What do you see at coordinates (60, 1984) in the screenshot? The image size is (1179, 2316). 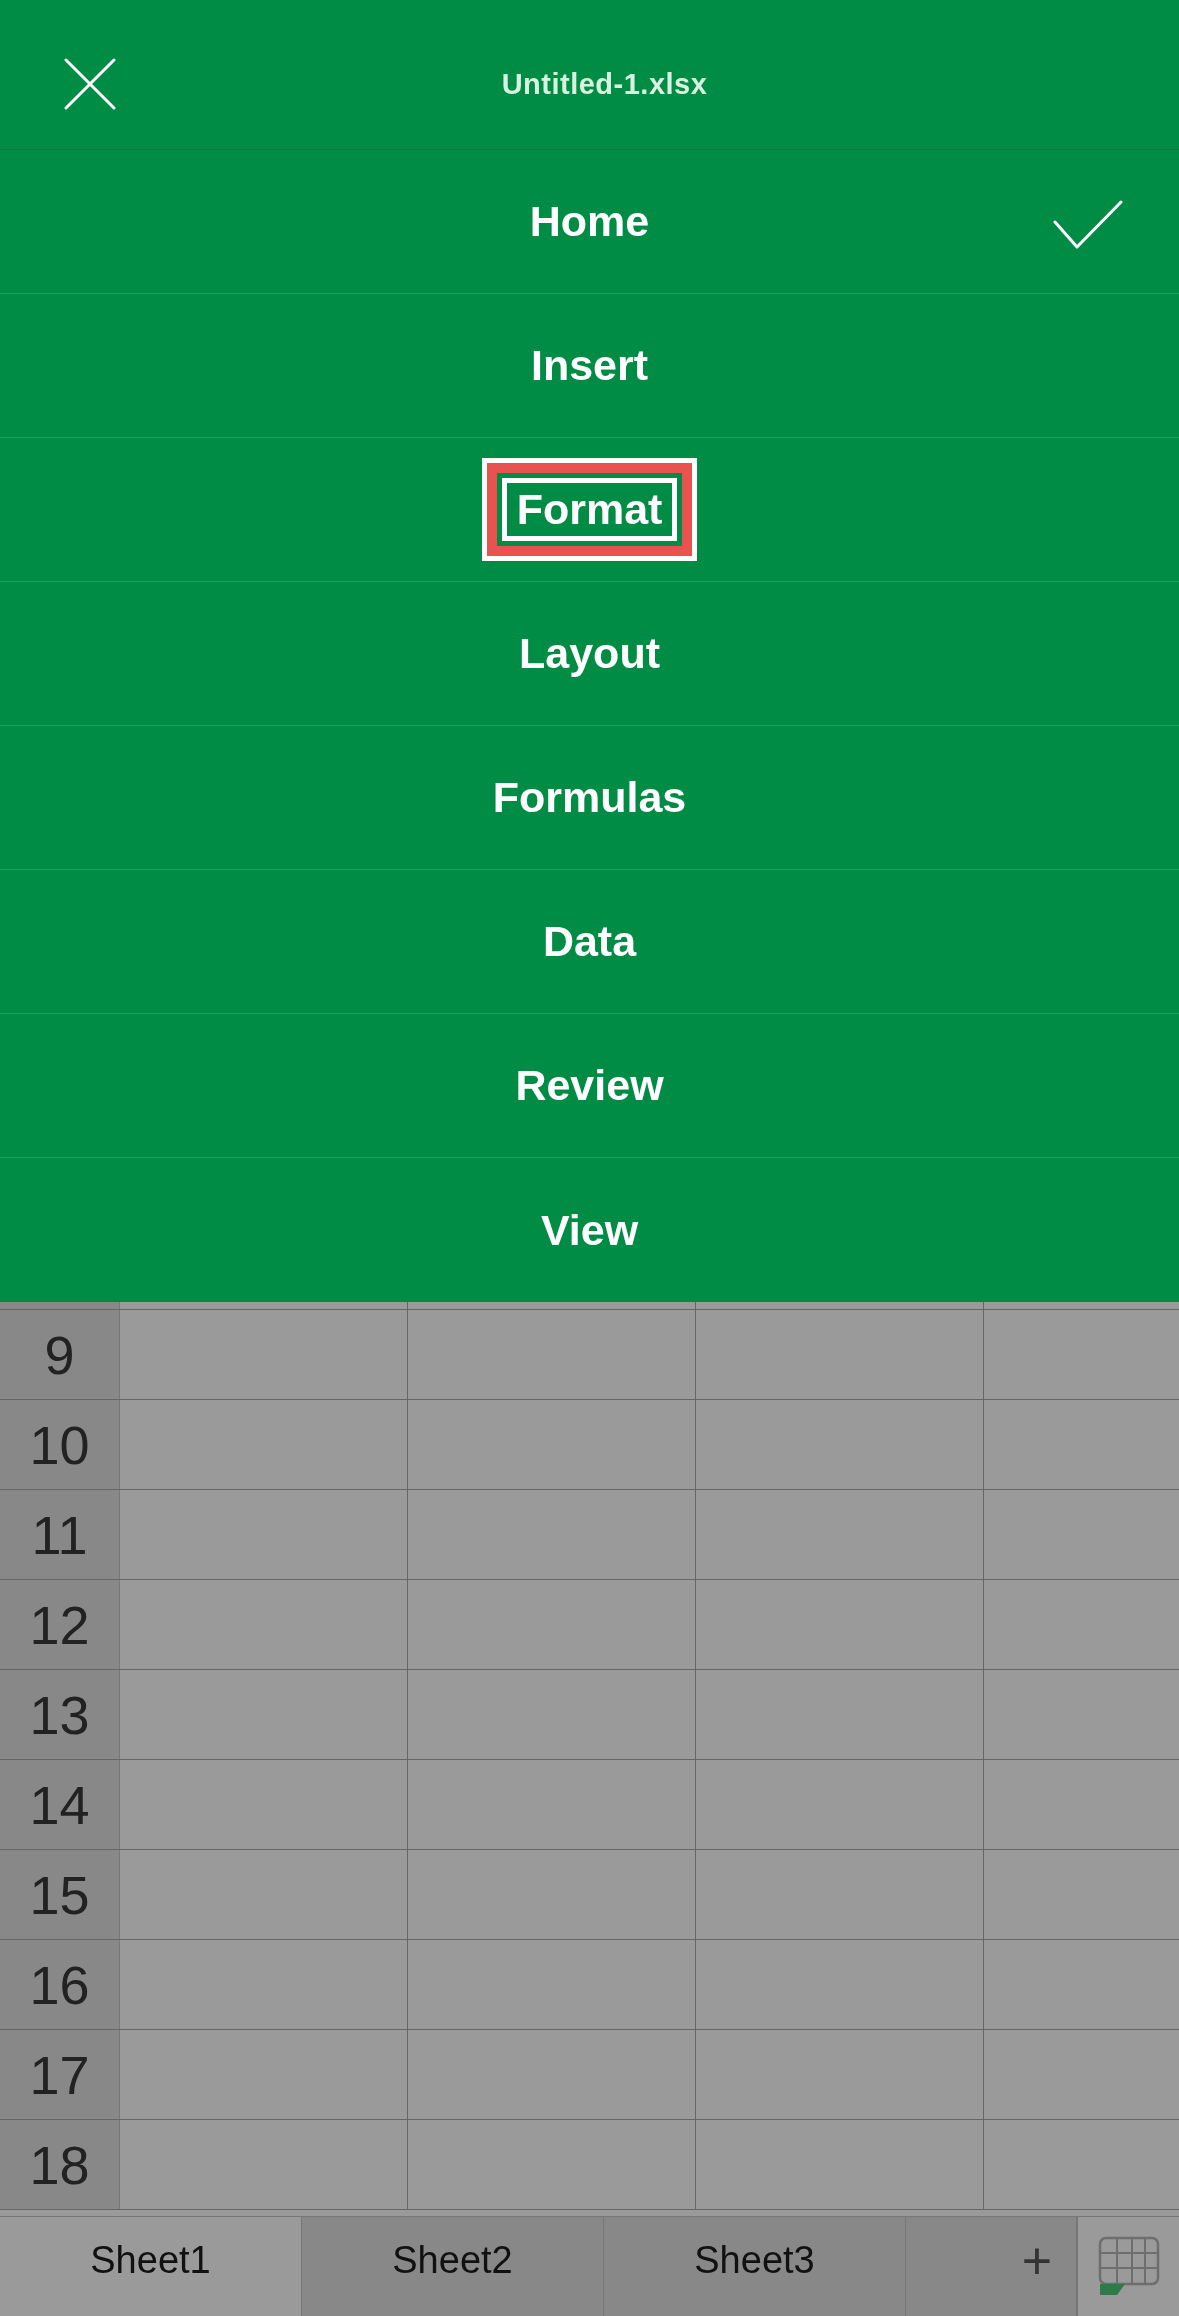 I see `row-number: 16` at bounding box center [60, 1984].